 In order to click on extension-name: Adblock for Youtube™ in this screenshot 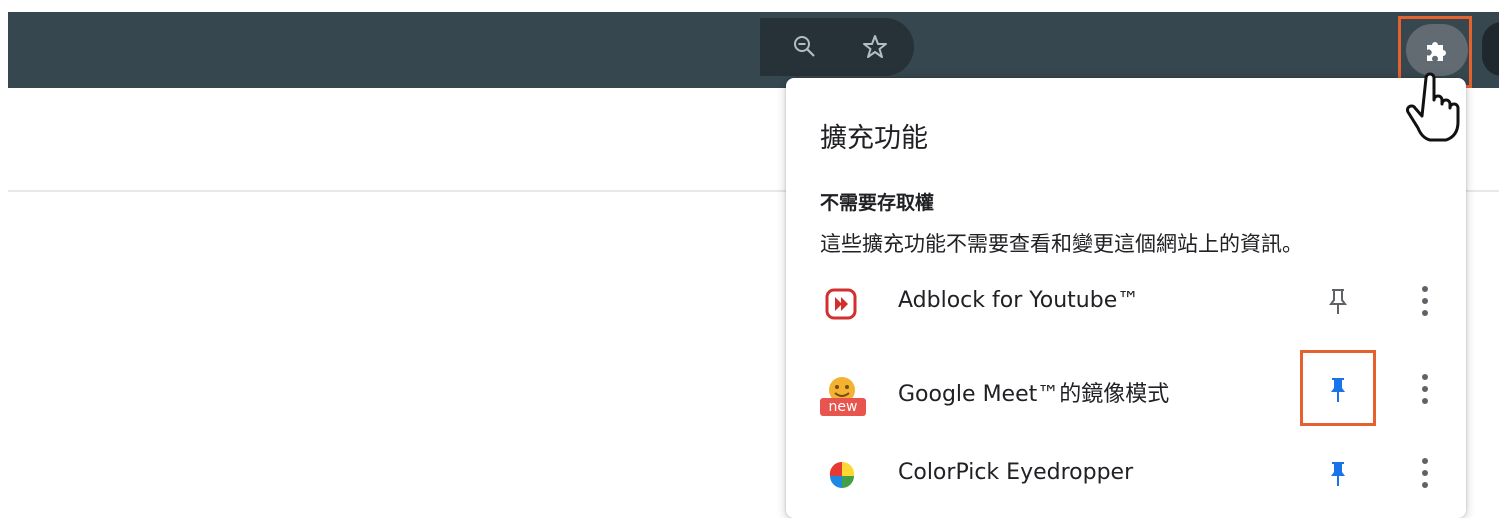, I will do `click(1019, 300)`.